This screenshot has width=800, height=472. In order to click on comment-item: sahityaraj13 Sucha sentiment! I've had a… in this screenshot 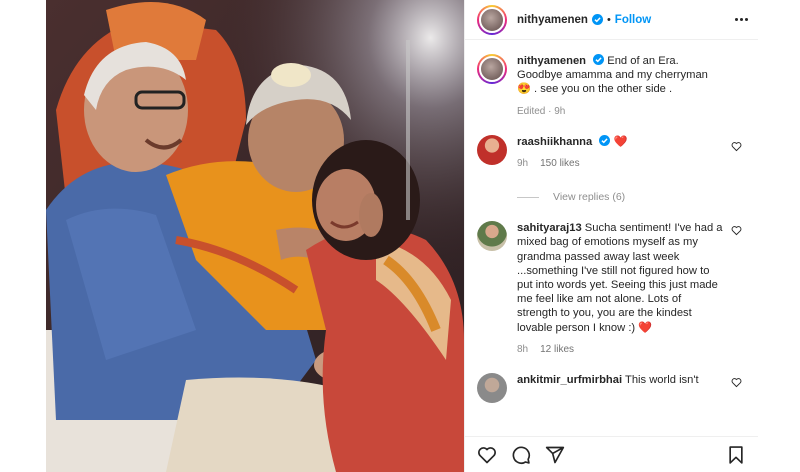, I will do `click(611, 289)`.